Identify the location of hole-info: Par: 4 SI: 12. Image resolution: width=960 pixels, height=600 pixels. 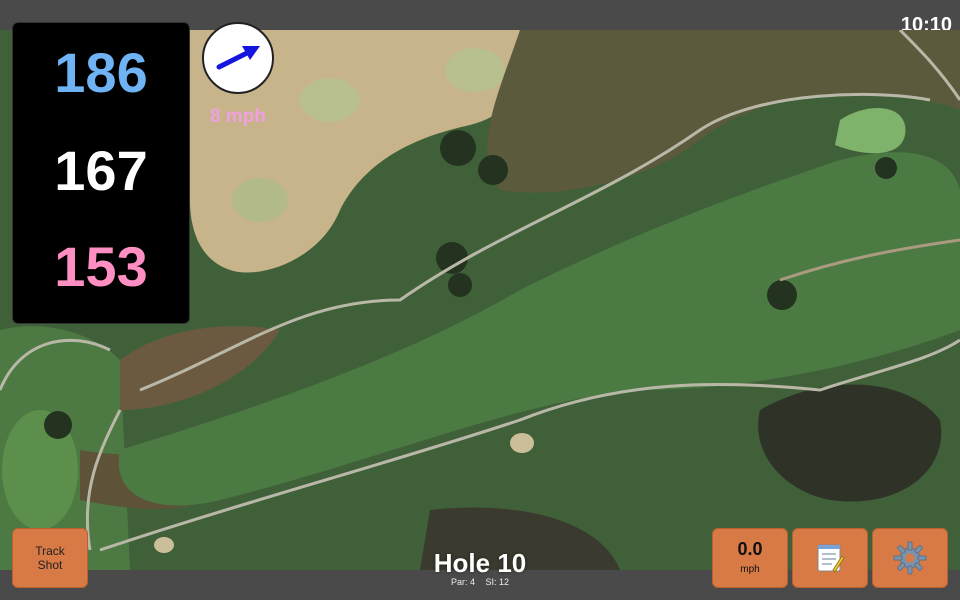
(480, 582).